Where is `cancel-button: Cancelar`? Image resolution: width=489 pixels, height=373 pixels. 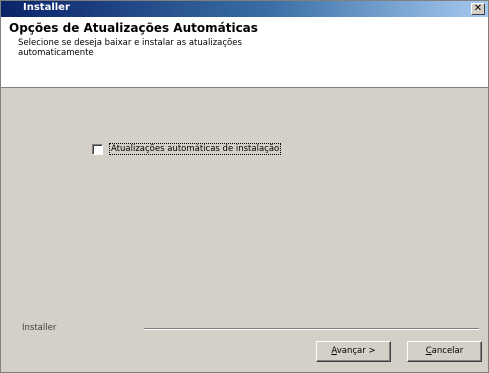
cancel-button: Cancelar is located at coordinates (444, 351).